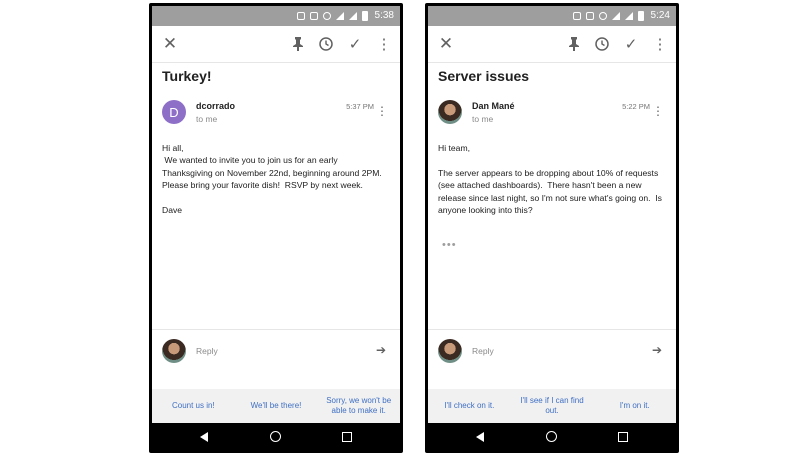  What do you see at coordinates (484, 76) in the screenshot?
I see `email-subject: Server issues` at bounding box center [484, 76].